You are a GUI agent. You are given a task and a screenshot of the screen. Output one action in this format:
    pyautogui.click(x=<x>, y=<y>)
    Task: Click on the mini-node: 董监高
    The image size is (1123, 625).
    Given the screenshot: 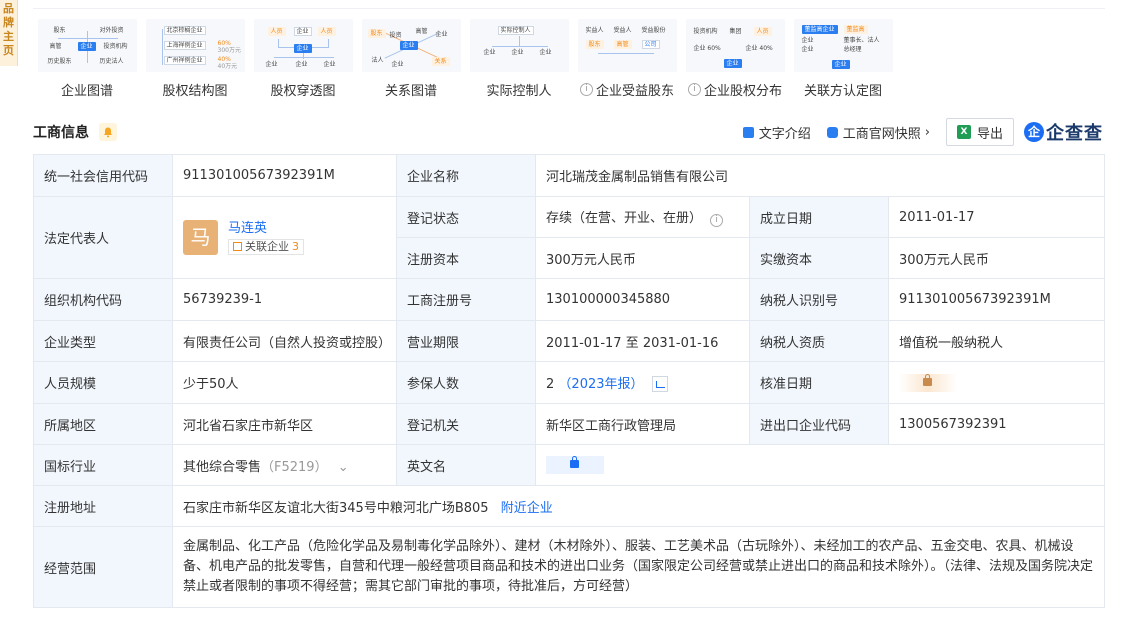 What is the action you would take?
    pyautogui.click(x=855, y=29)
    